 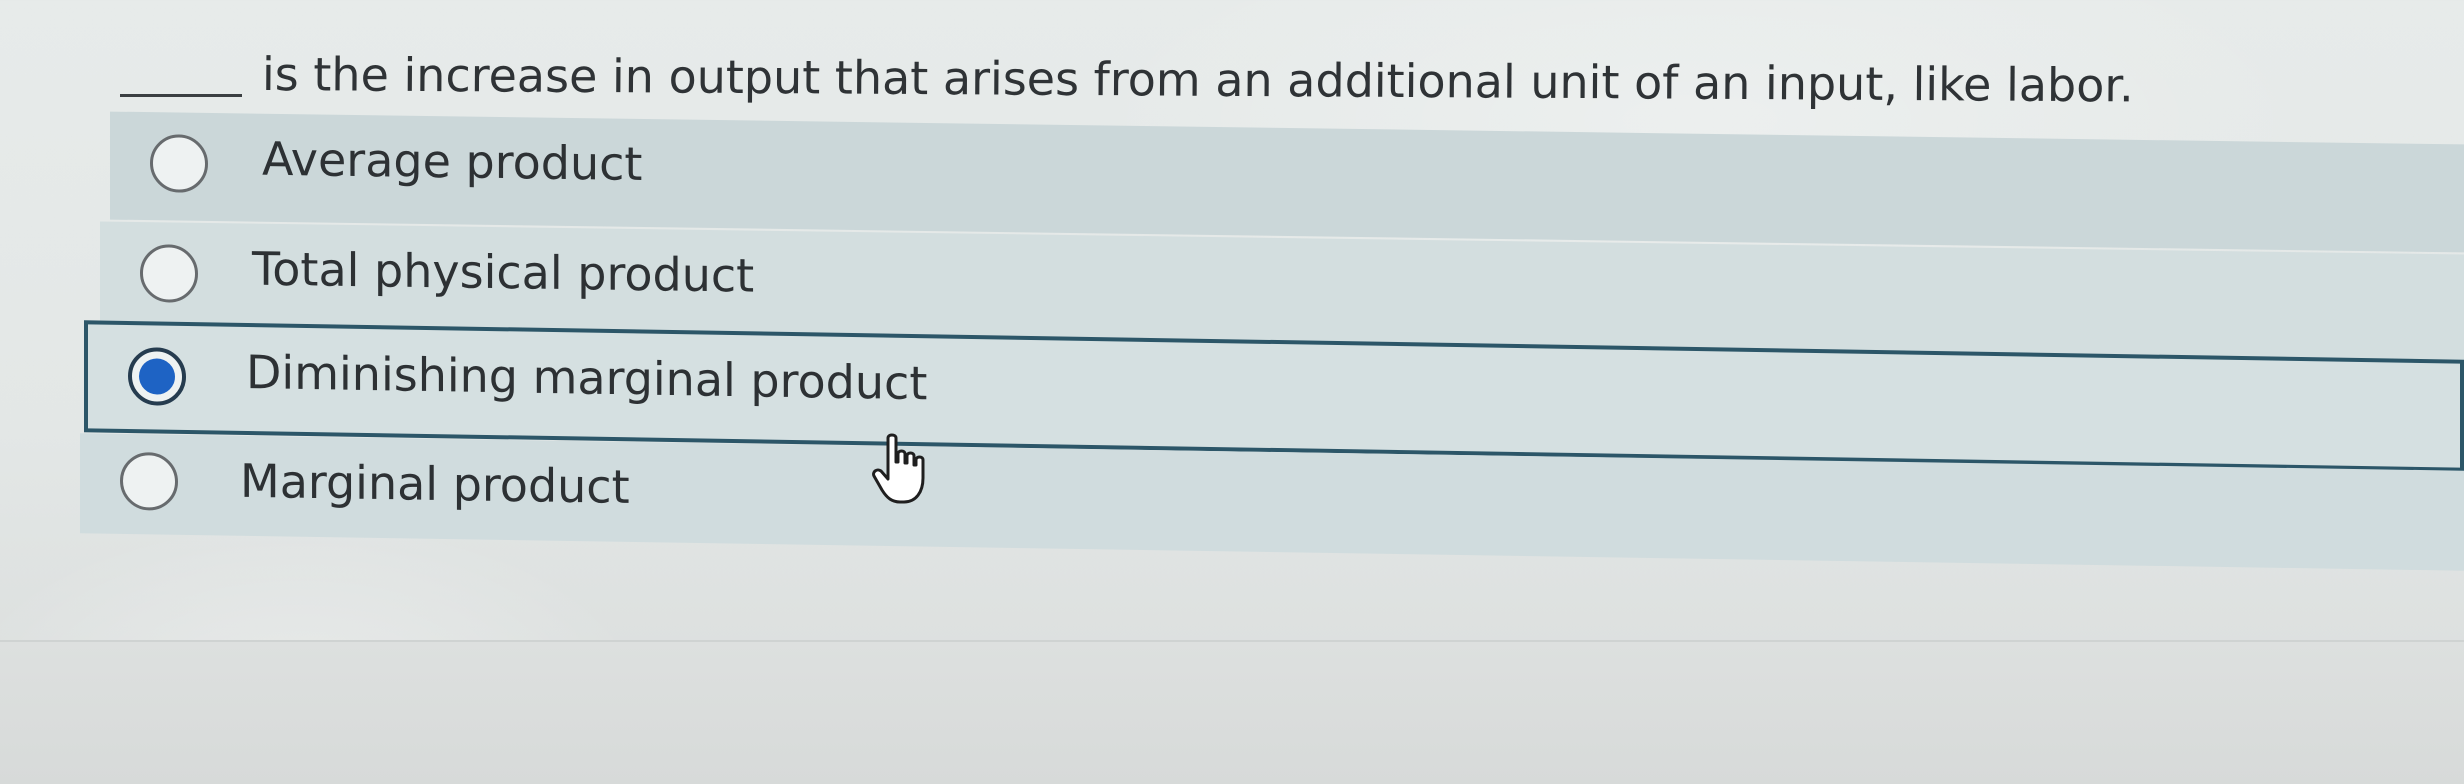 I want to click on option-label: Marginal product, so click(x=435, y=483).